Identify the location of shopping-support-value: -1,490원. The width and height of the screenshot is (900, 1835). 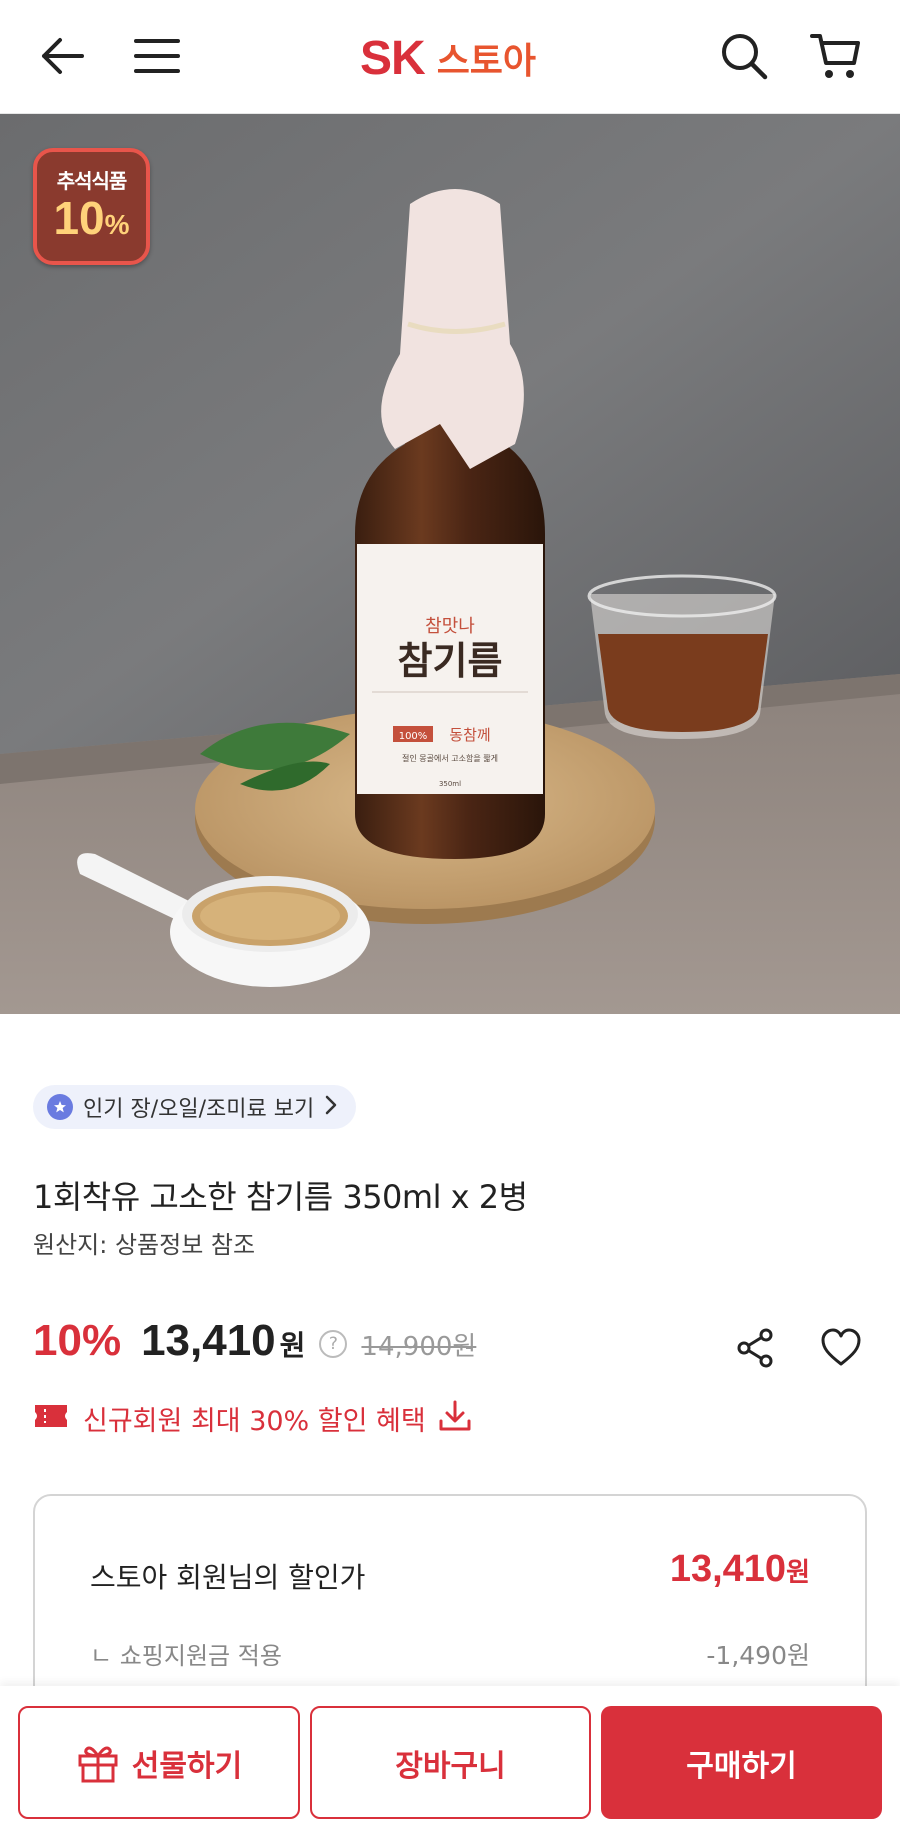
(758, 1655).